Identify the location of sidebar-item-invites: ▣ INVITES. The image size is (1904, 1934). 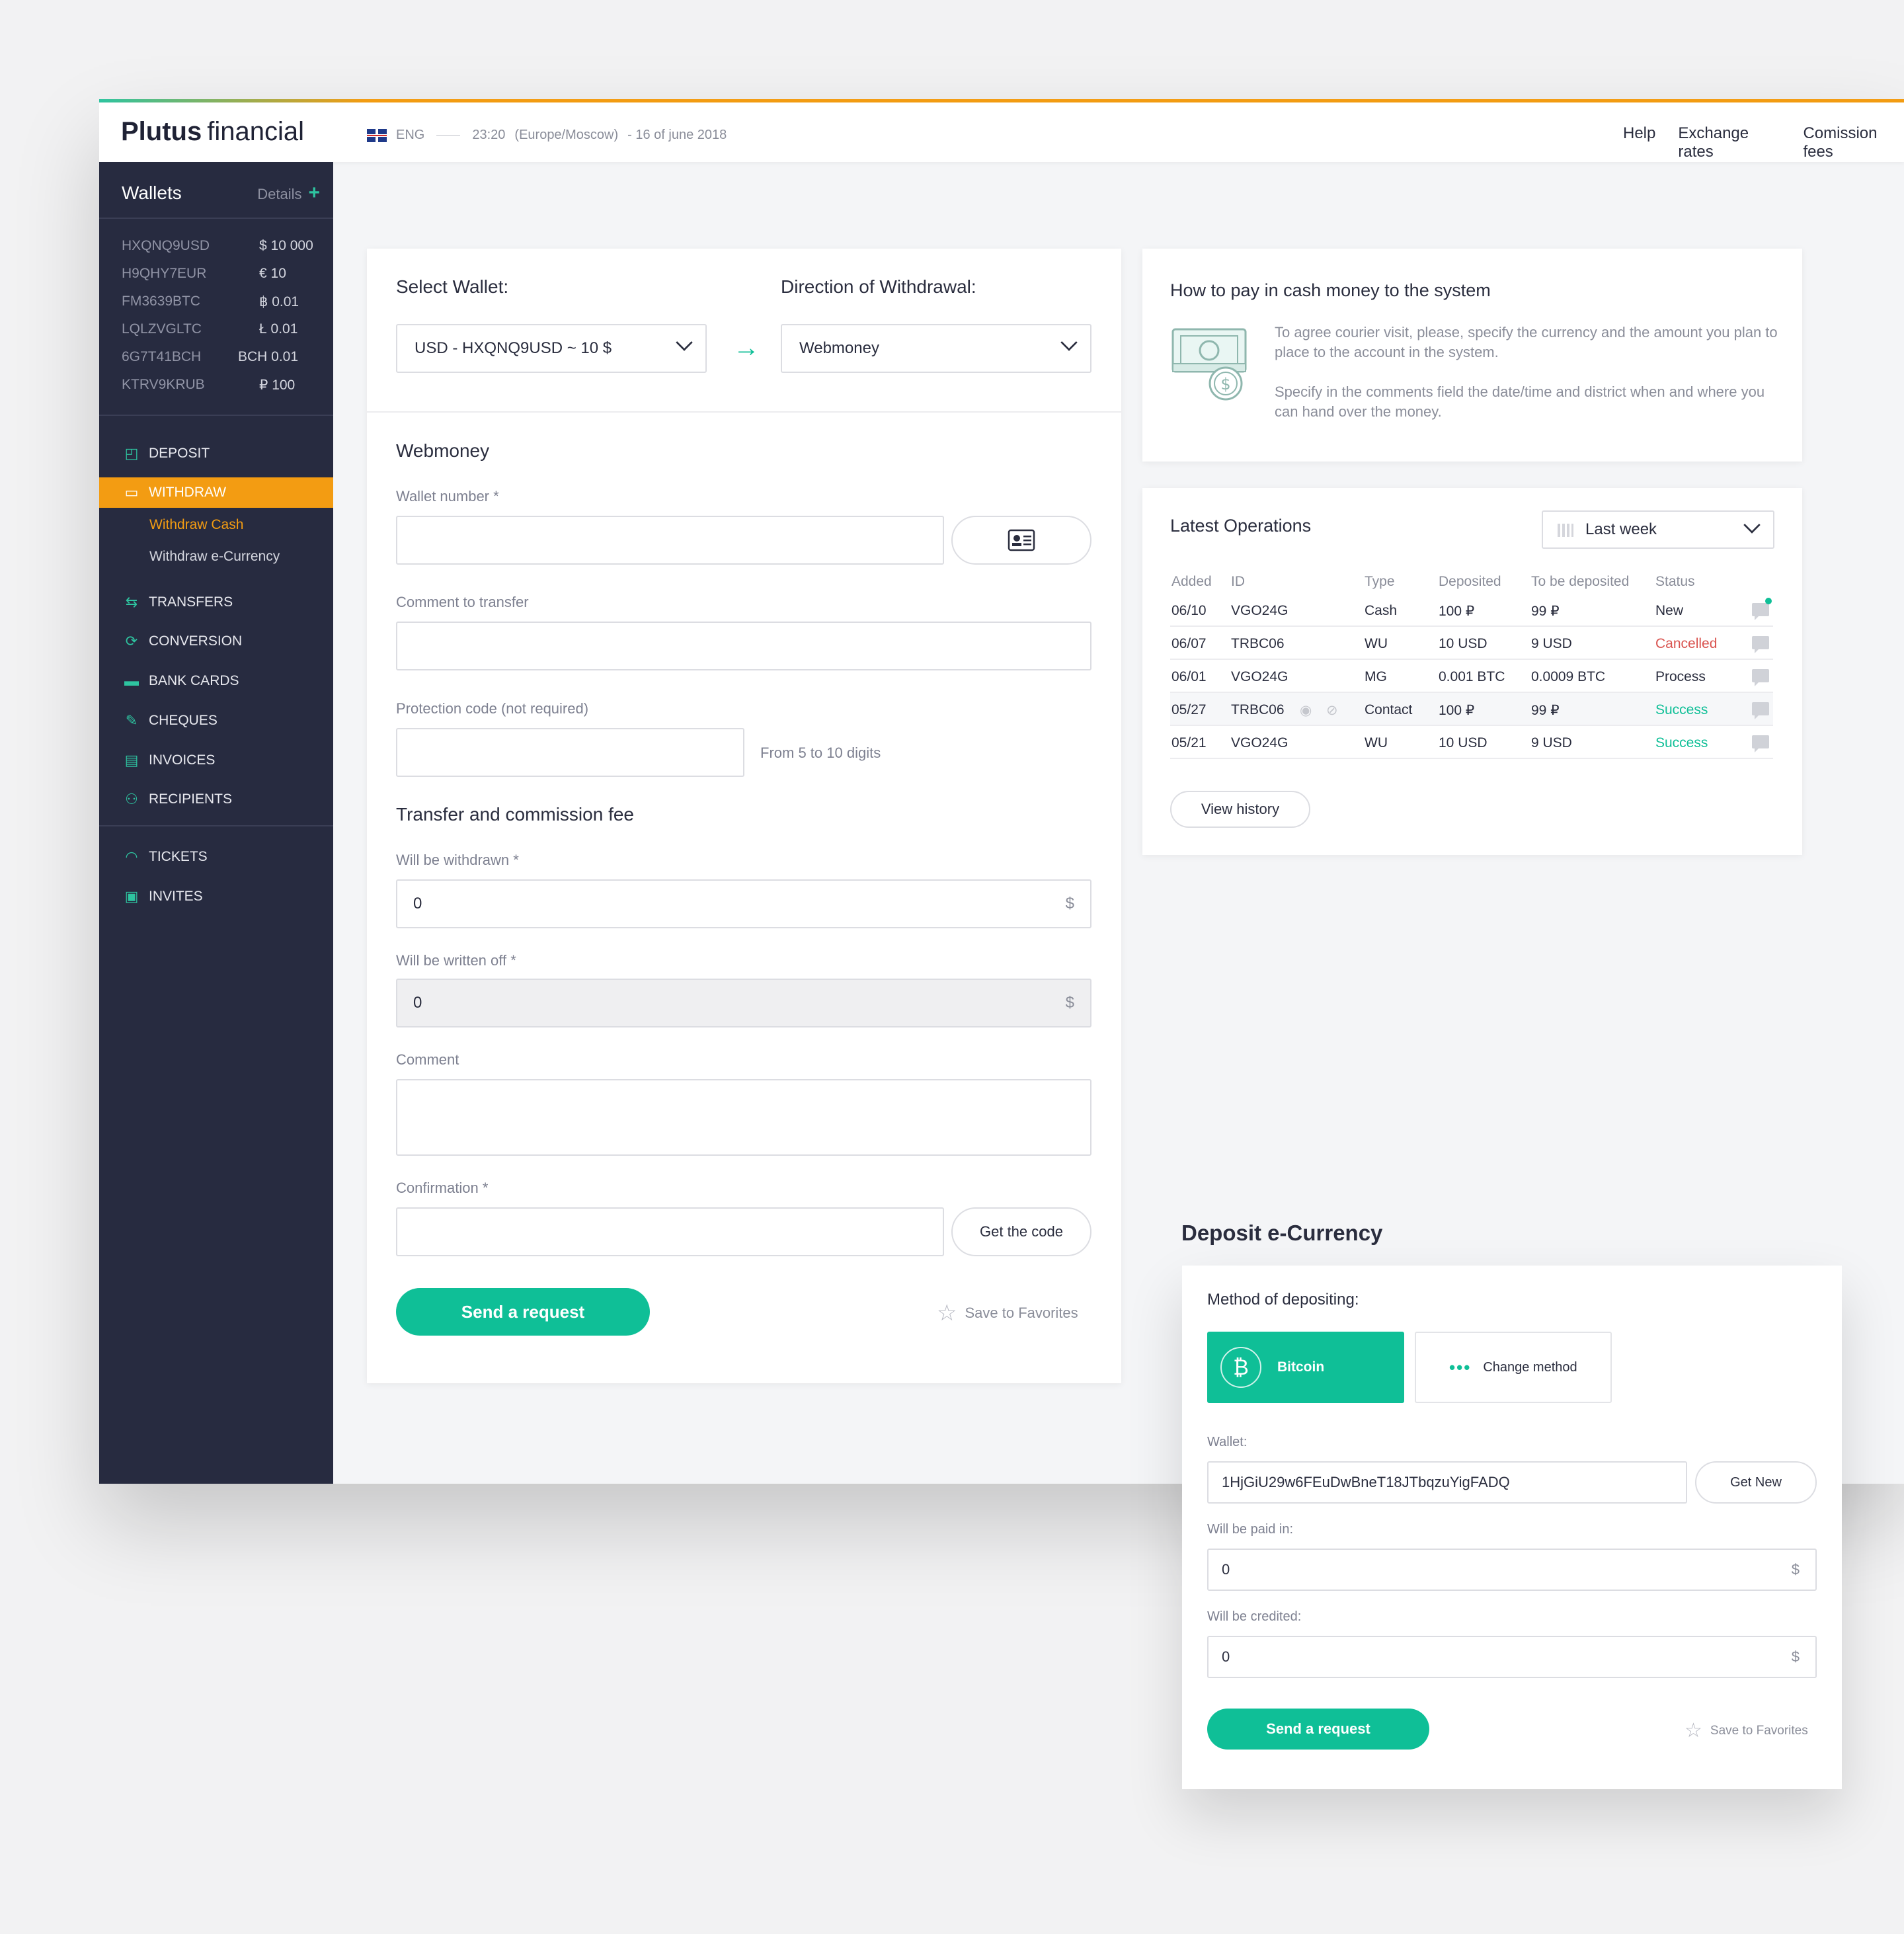
(216, 897).